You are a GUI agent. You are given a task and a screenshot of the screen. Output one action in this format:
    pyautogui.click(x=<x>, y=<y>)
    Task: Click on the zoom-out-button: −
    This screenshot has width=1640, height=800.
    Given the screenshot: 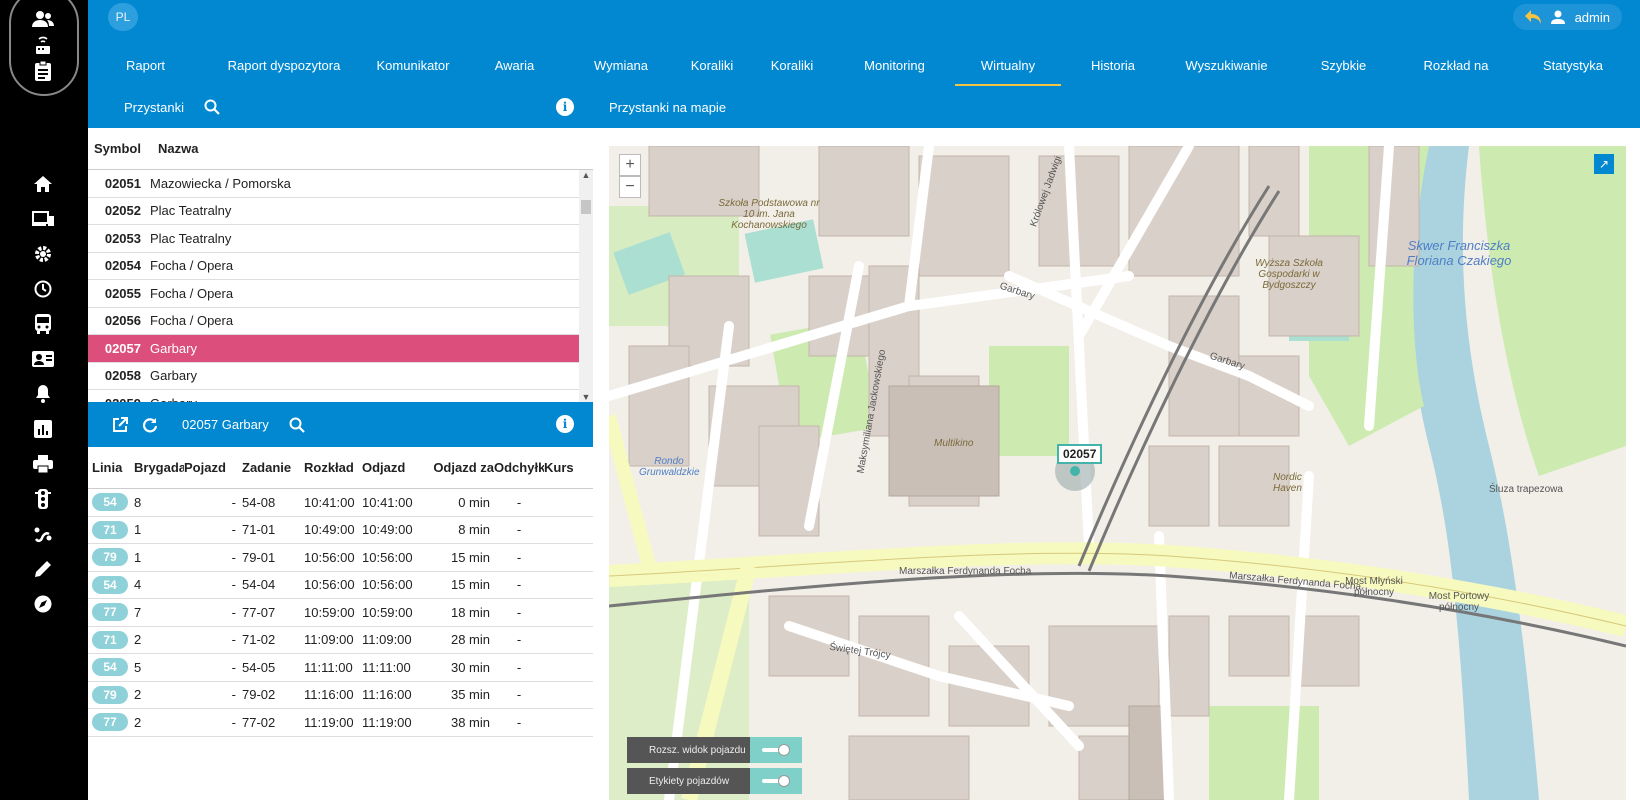 What is the action you would take?
    pyautogui.click(x=630, y=187)
    